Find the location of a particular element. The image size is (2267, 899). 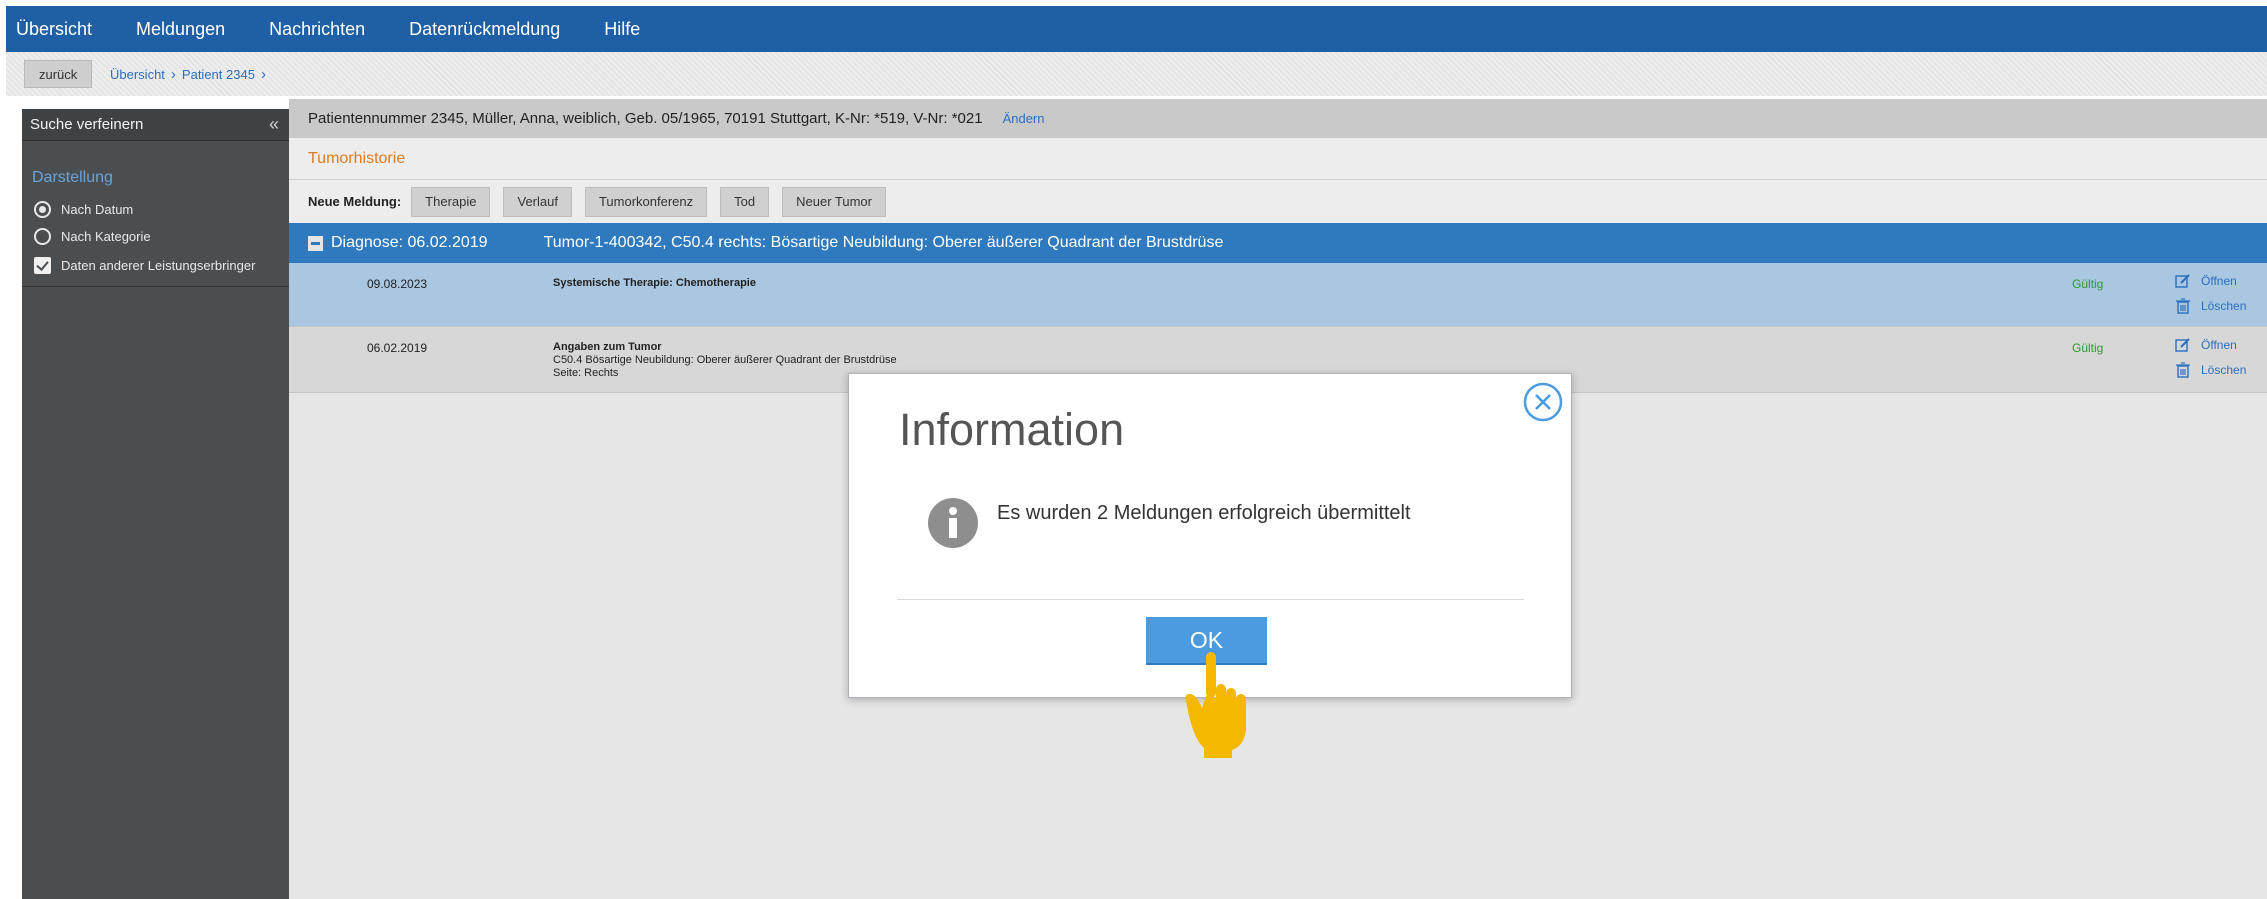

verlauf-button: Verlauf is located at coordinates (537, 201).